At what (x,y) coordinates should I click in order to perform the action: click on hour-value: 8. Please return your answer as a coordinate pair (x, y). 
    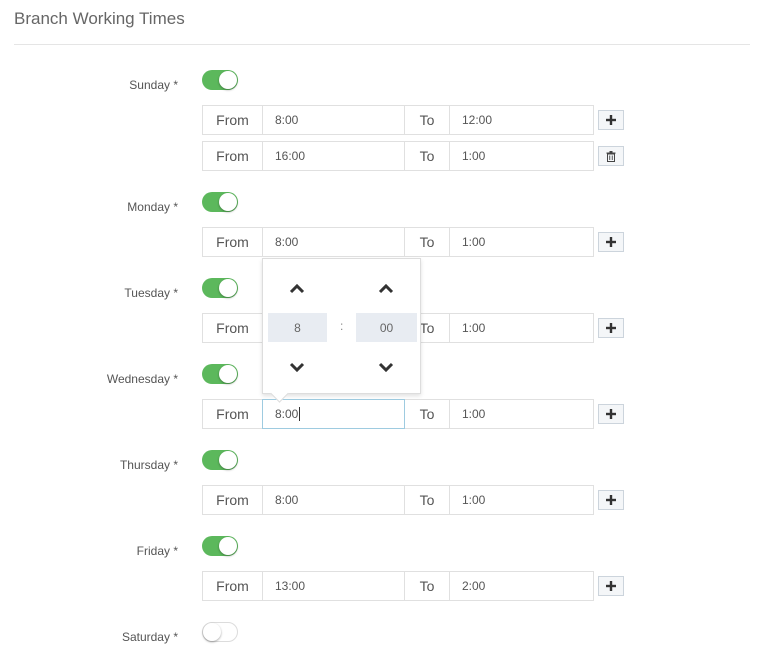
    Looking at the image, I should click on (297, 327).